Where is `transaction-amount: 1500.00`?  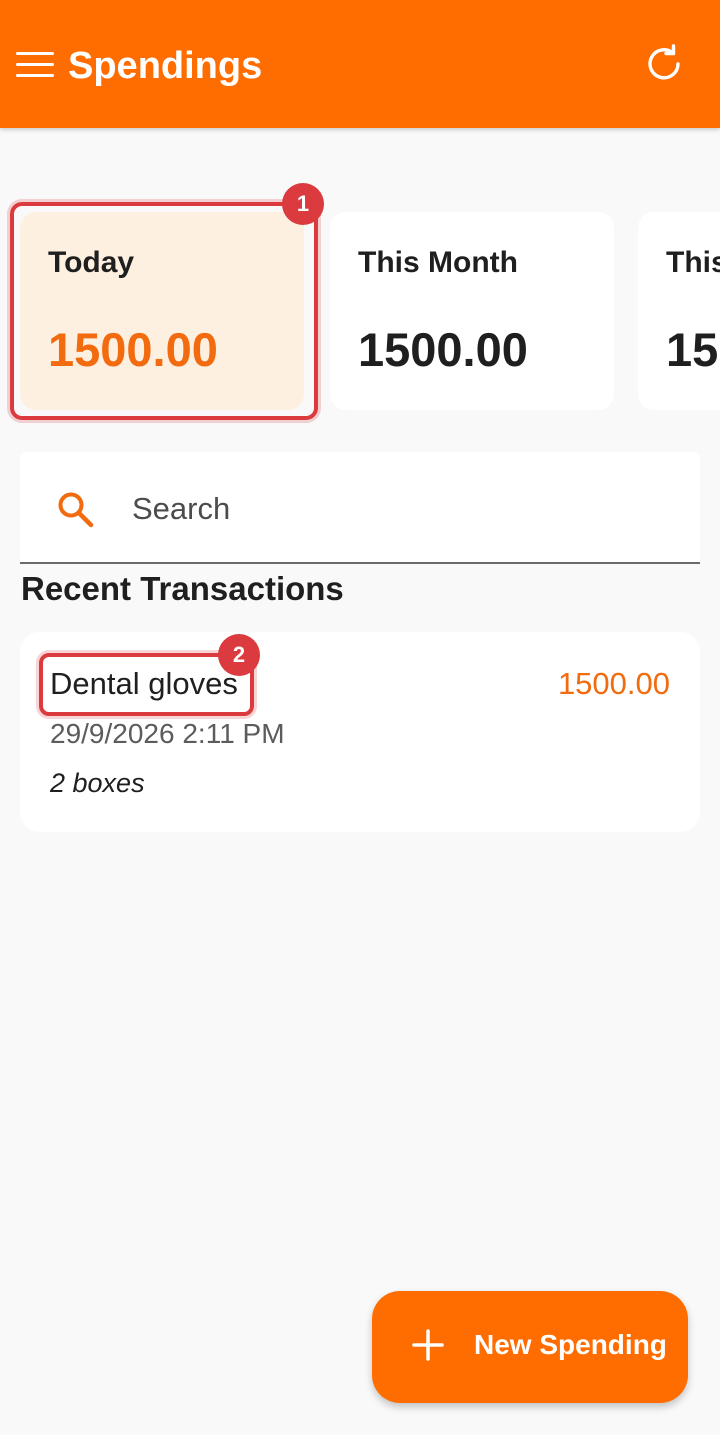
transaction-amount: 1500.00 is located at coordinates (613, 683).